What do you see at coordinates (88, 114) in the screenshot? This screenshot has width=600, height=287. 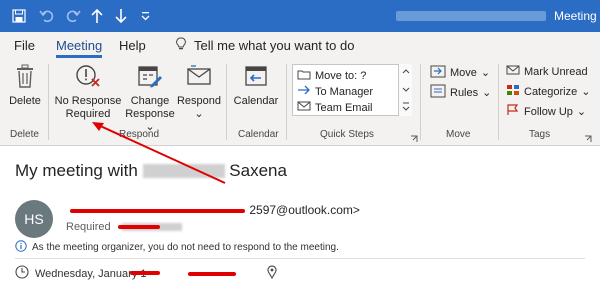 I see `no-response-label-2: Required` at bounding box center [88, 114].